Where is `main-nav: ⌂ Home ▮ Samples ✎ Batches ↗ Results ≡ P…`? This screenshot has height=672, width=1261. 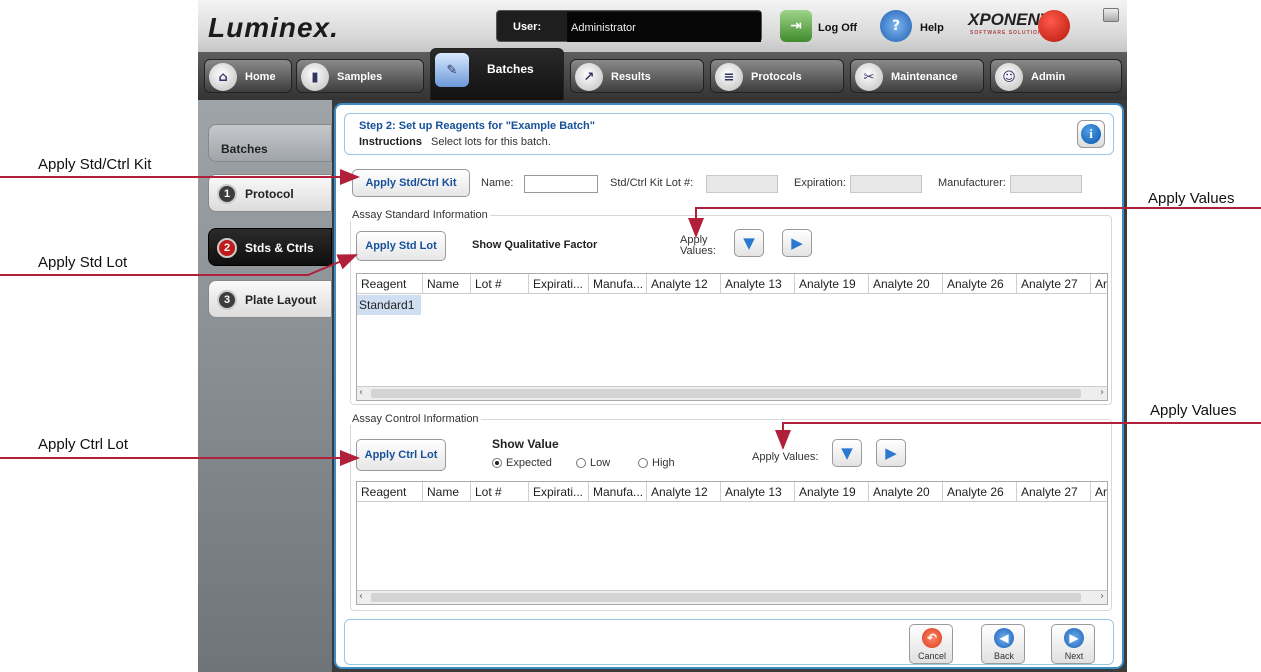
main-nav: ⌂ Home ▮ Samples ✎ Batches ↗ Results ≡ P… is located at coordinates (662, 74).